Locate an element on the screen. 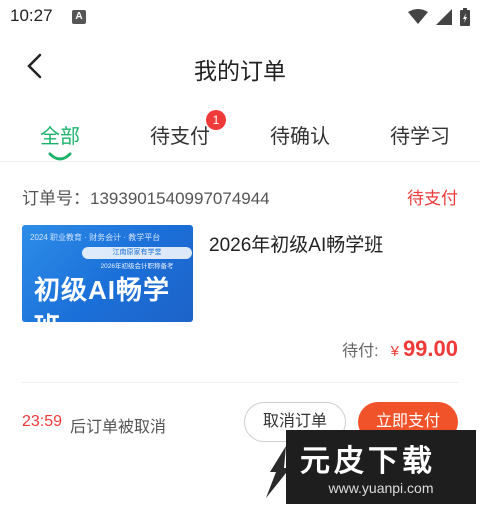 The width and height of the screenshot is (480, 506). status-bar: 10:27 A is located at coordinates (240, 17).